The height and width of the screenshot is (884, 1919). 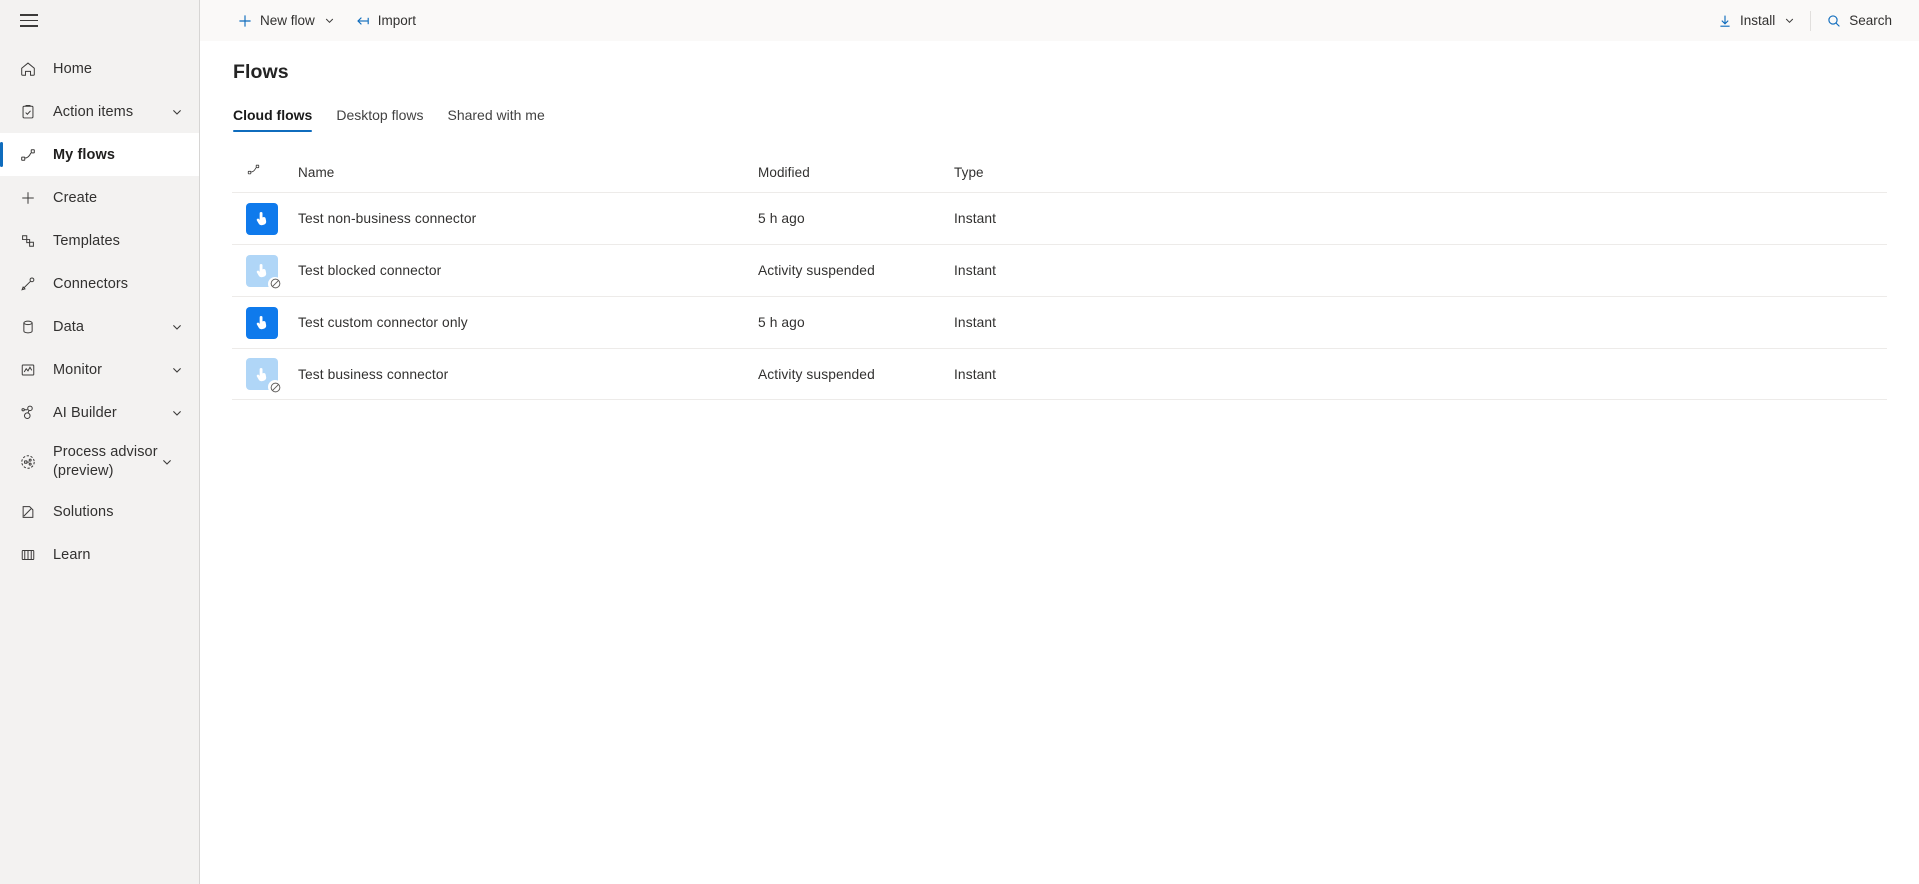 I want to click on flow-name: Test non-business connector, so click(x=528, y=218).